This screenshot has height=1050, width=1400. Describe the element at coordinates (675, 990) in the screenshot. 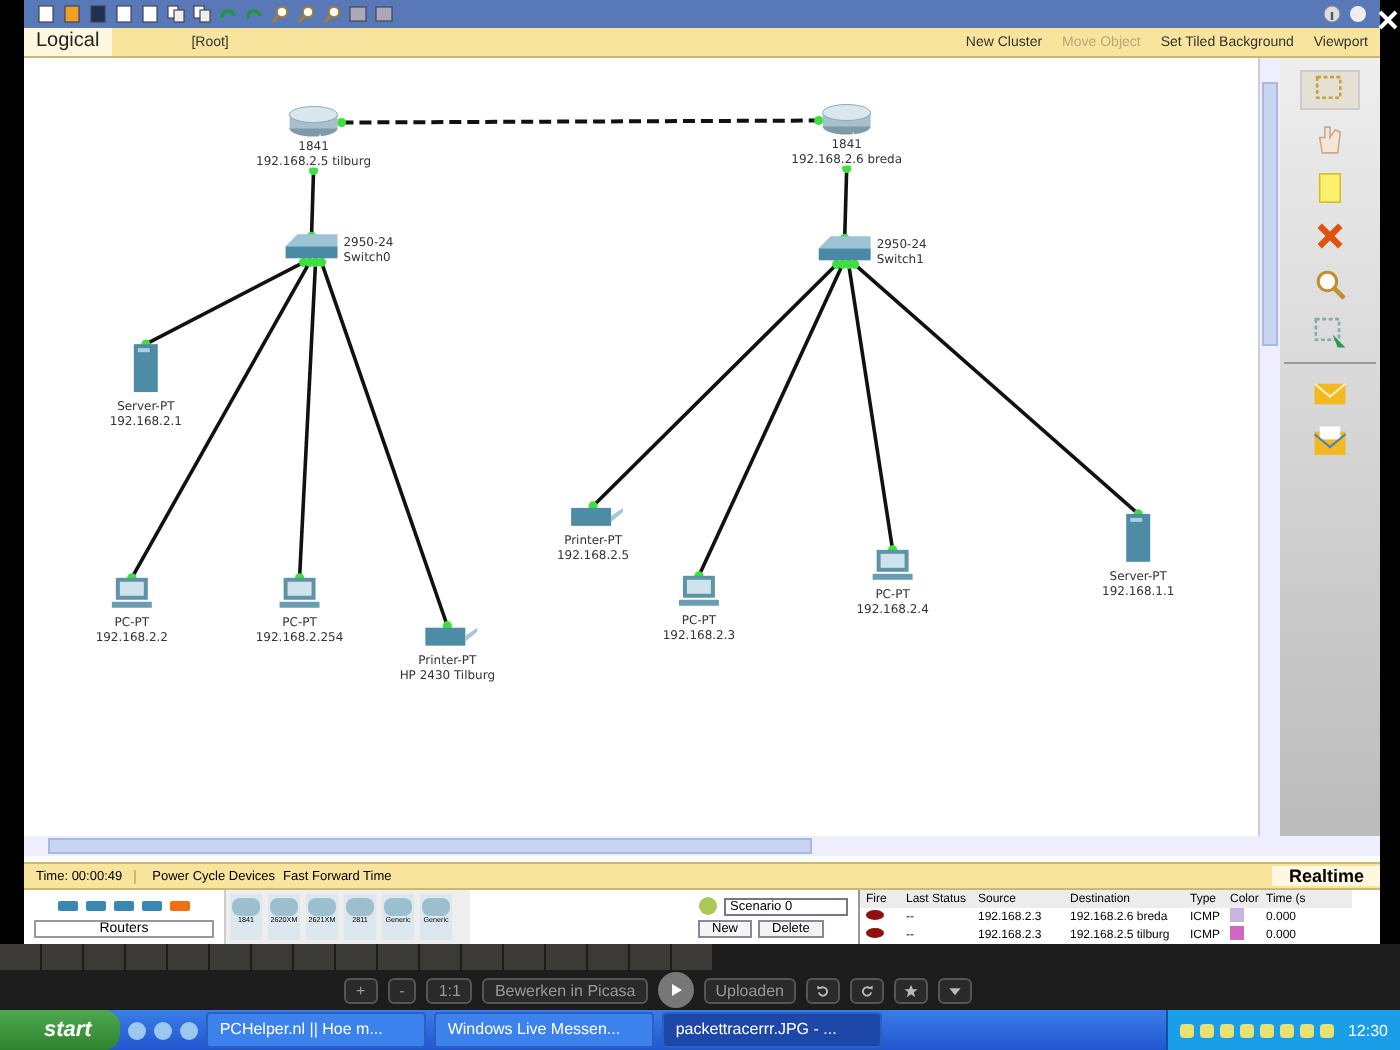

I see `play-button` at that location.